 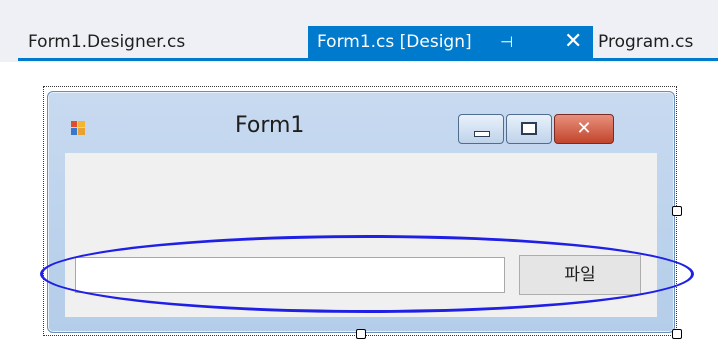 I want to click on close-window-icon: ✕, so click(x=584, y=128).